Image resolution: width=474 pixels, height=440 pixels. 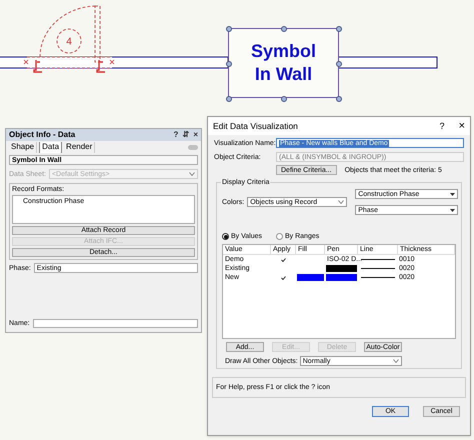 I want to click on panel-title: Object Info - Data, so click(x=42, y=135).